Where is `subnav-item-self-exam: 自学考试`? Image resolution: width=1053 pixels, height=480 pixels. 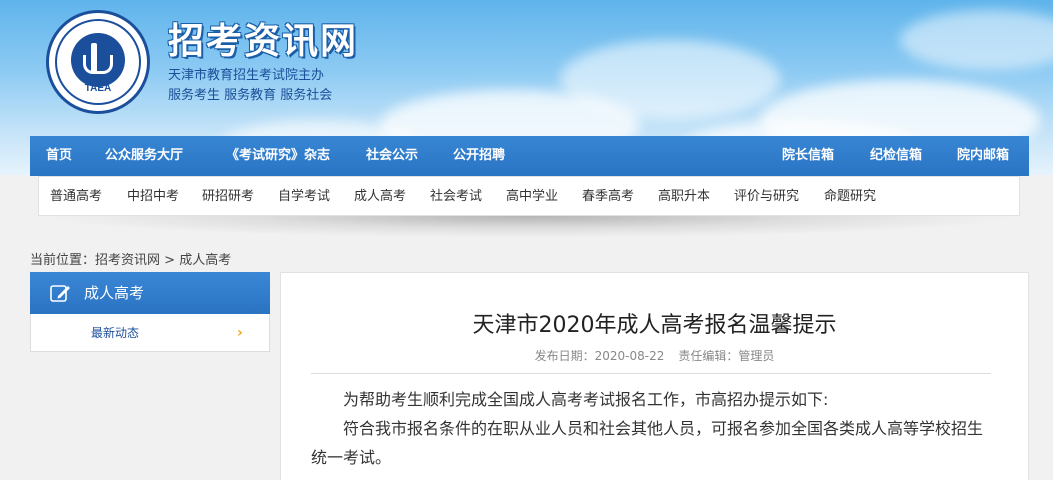
subnav-item-self-exam: 自学考试 is located at coordinates (304, 197).